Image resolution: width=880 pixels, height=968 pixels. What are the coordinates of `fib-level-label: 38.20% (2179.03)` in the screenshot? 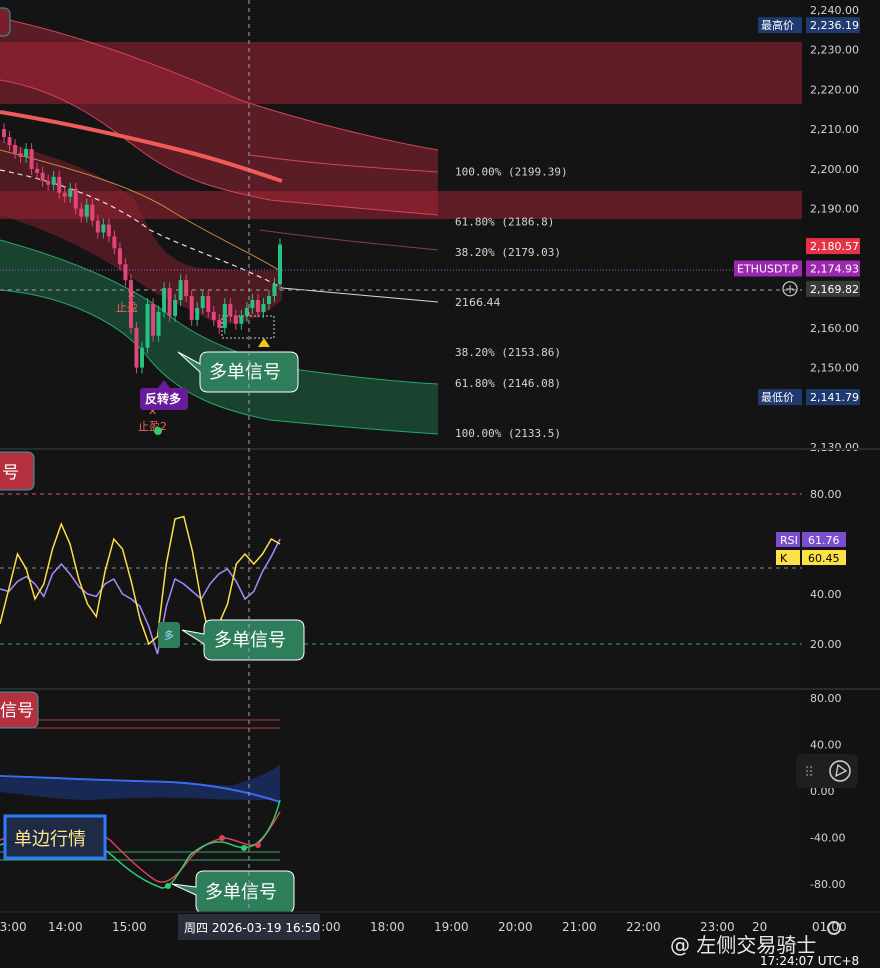 It's located at (508, 252).